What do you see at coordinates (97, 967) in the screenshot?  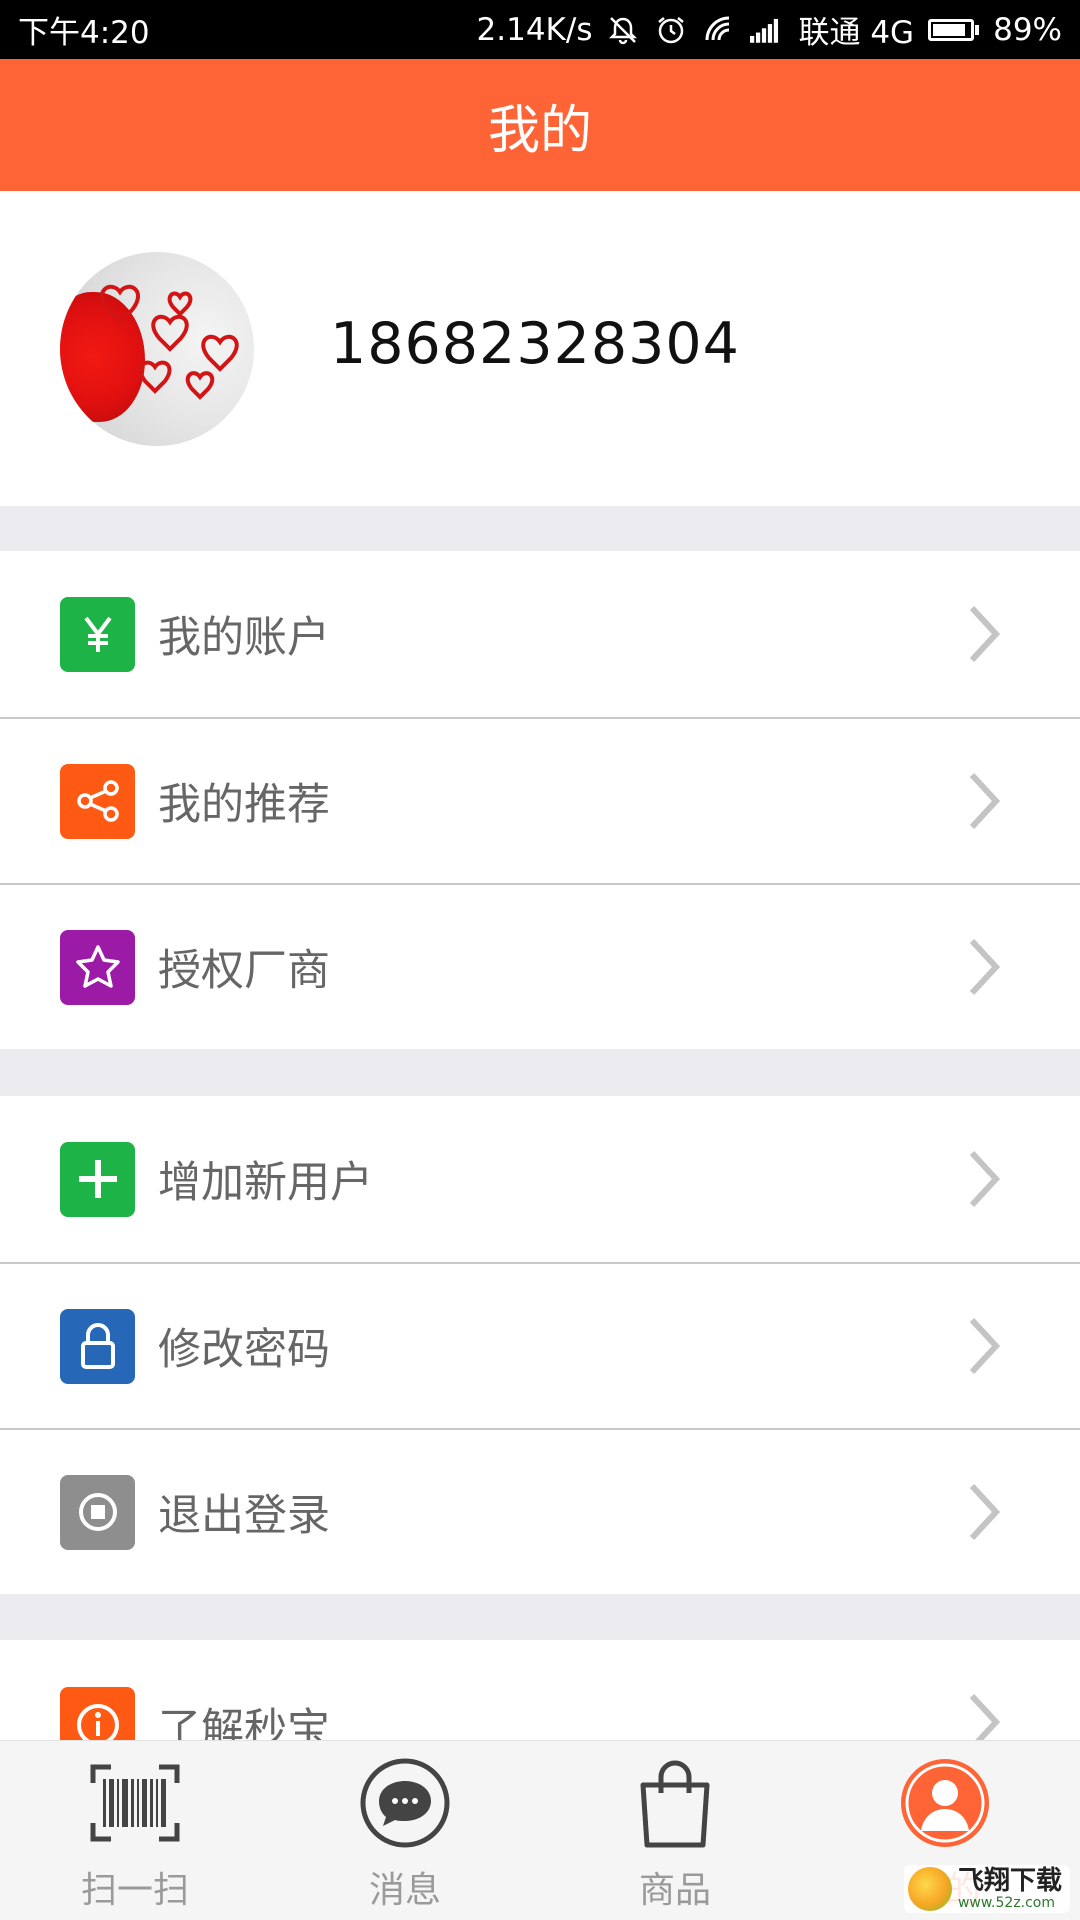 I see `star-icon` at bounding box center [97, 967].